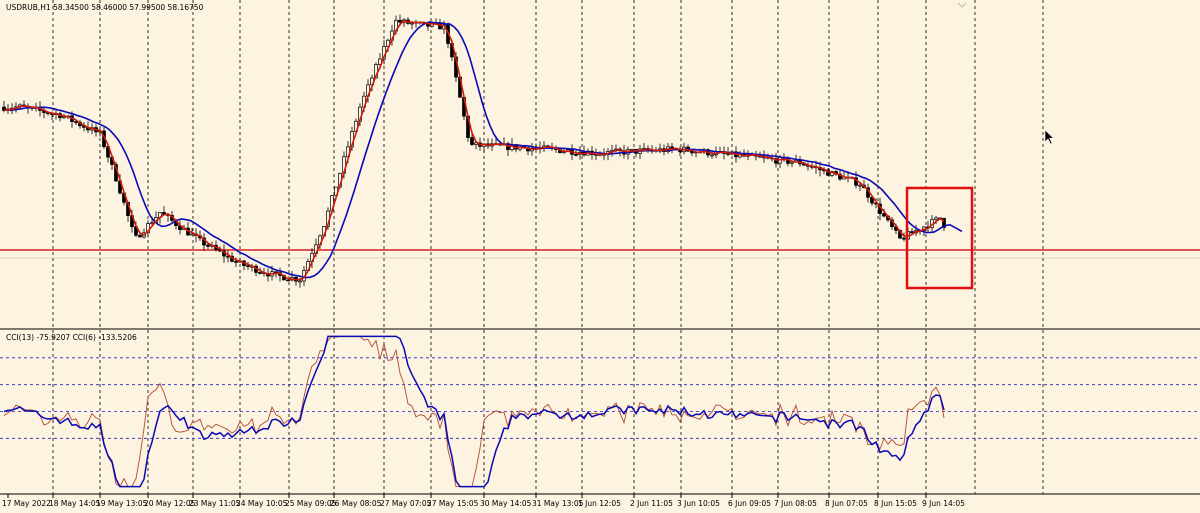 The image size is (1200, 513). I want to click on time-axis-label: 31 May 13:05, so click(558, 503).